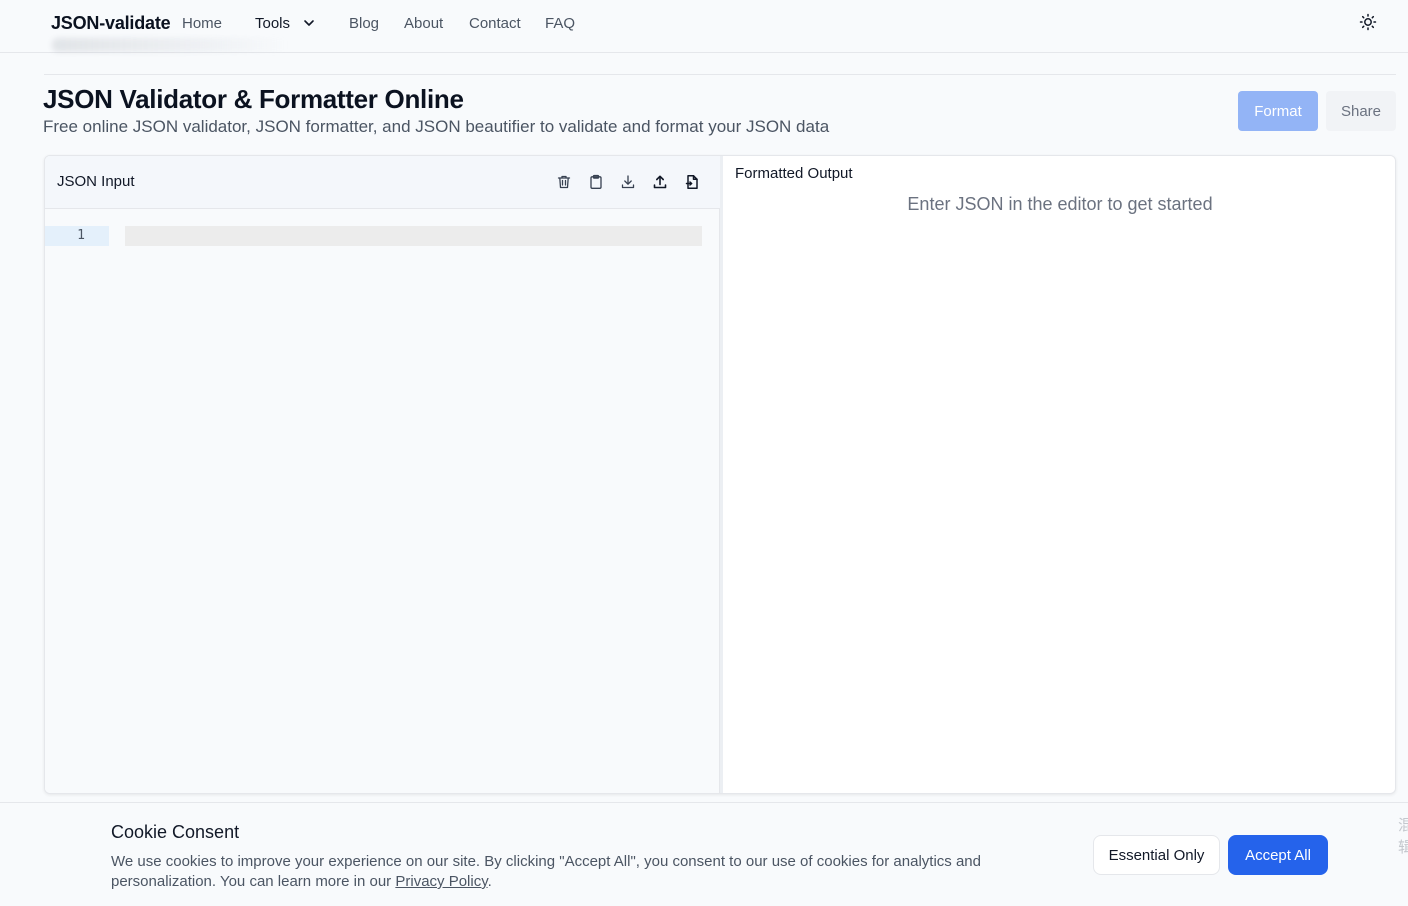 This screenshot has height=906, width=1408. Describe the element at coordinates (441, 881) in the screenshot. I see `privacy-policy-link: Privacy Policy` at that location.